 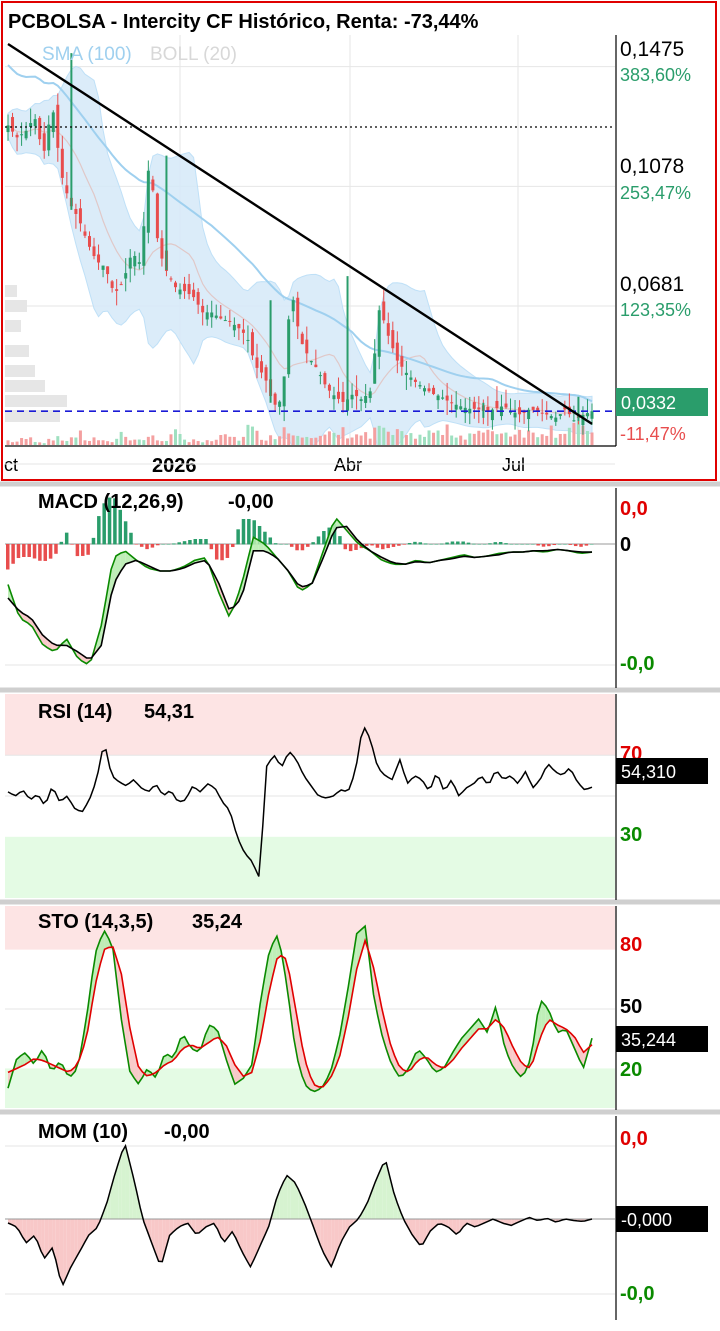 I want to click on rsi-title: RSI (14), so click(x=75, y=712).